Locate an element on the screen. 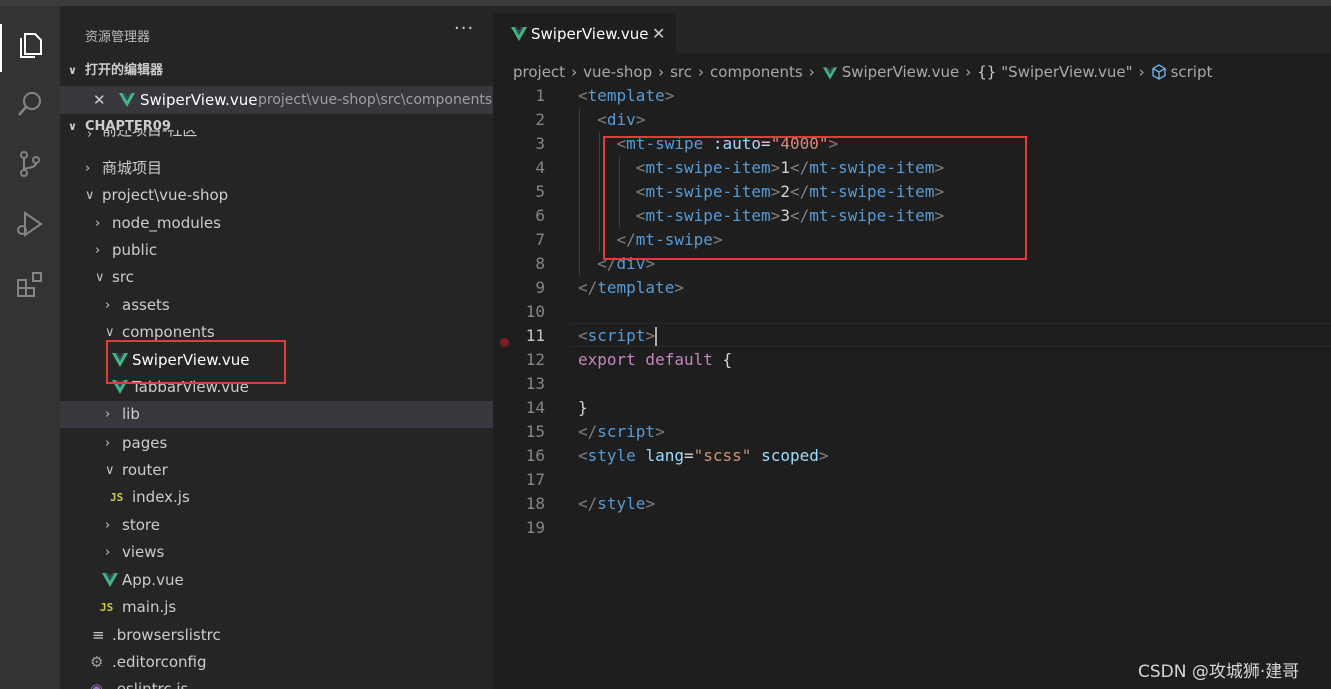 The image size is (1331, 689). tree-item-folder: › public is located at coordinates (276, 250).